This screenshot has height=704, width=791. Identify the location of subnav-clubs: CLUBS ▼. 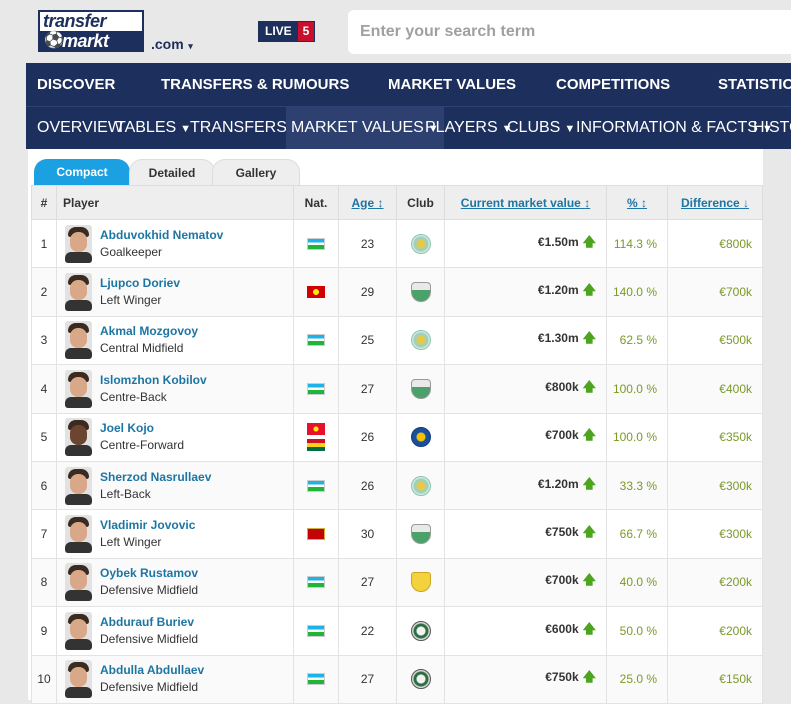
(541, 128).